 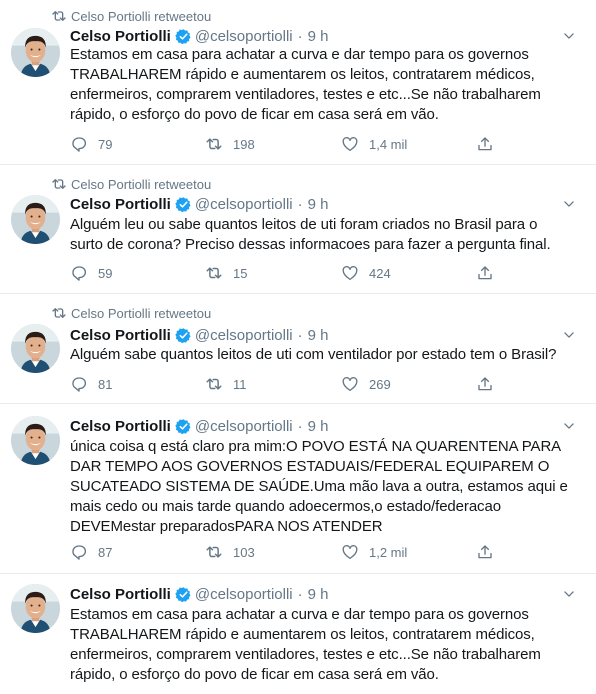 I want to click on like-button: 424, so click(x=366, y=273).